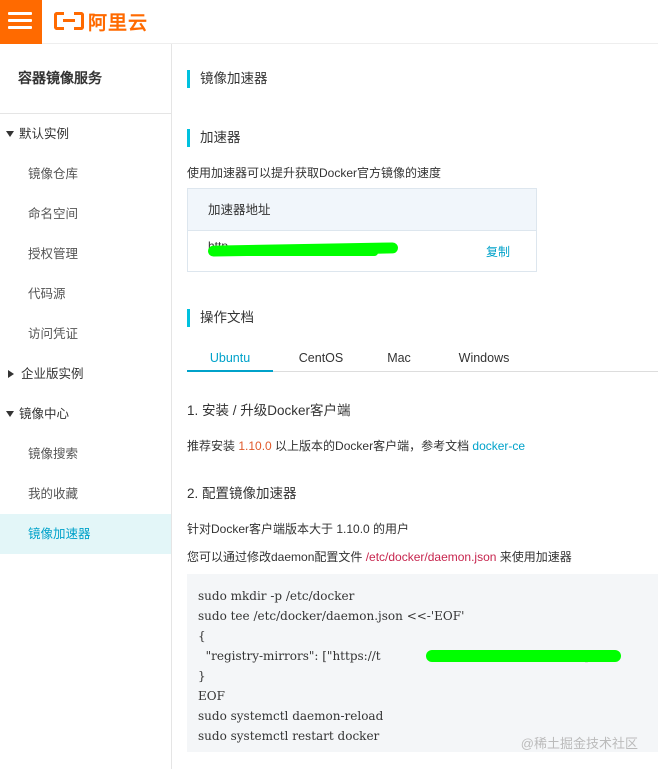  Describe the element at coordinates (579, 743) in the screenshot. I see `watermark: @稀土掘金技术社区` at that location.